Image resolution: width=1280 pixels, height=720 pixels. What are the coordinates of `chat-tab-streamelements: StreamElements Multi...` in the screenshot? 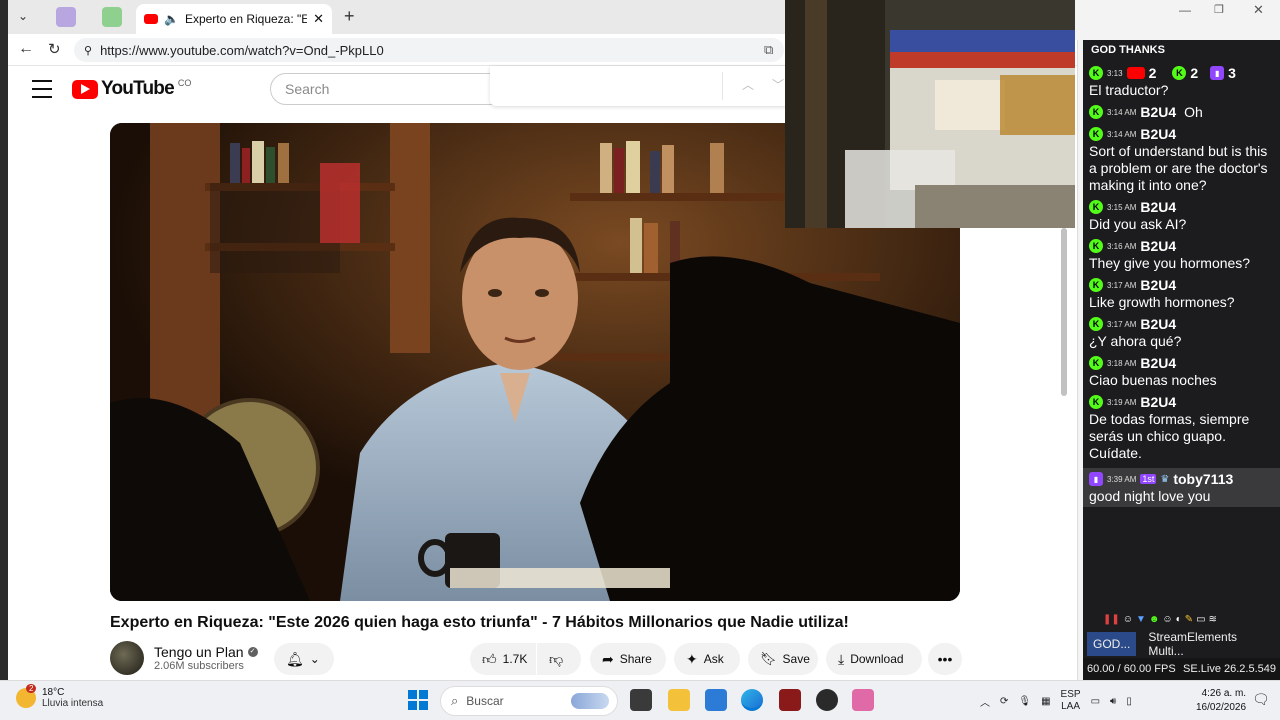 It's located at (1209, 644).